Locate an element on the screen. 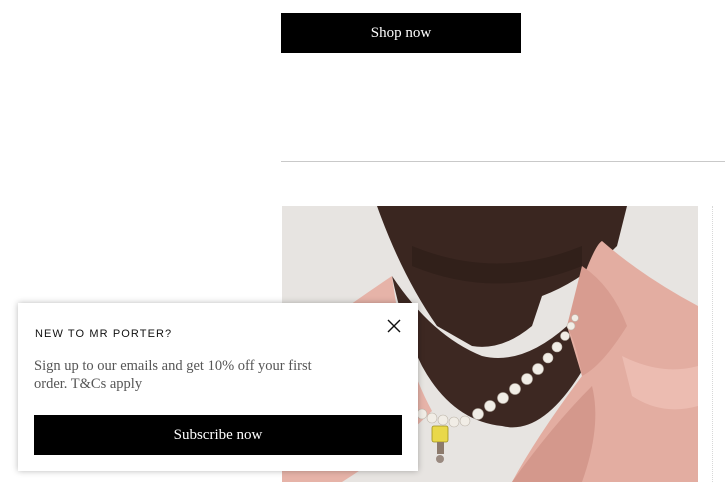  close-button is located at coordinates (394, 326).